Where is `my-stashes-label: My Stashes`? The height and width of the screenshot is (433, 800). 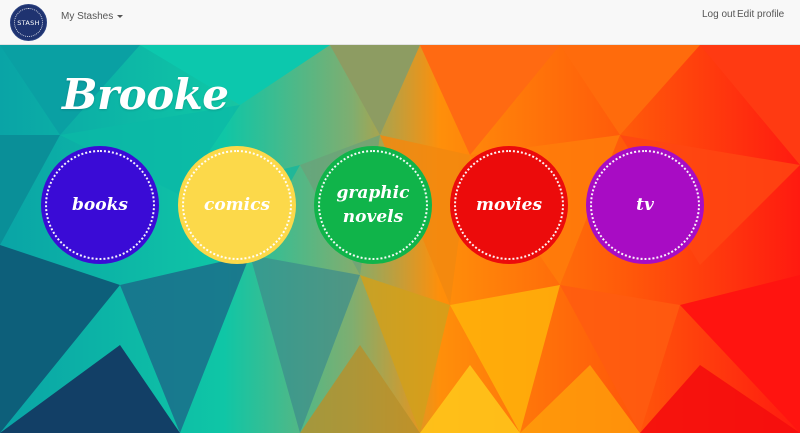 my-stashes-label: My Stashes is located at coordinates (87, 16).